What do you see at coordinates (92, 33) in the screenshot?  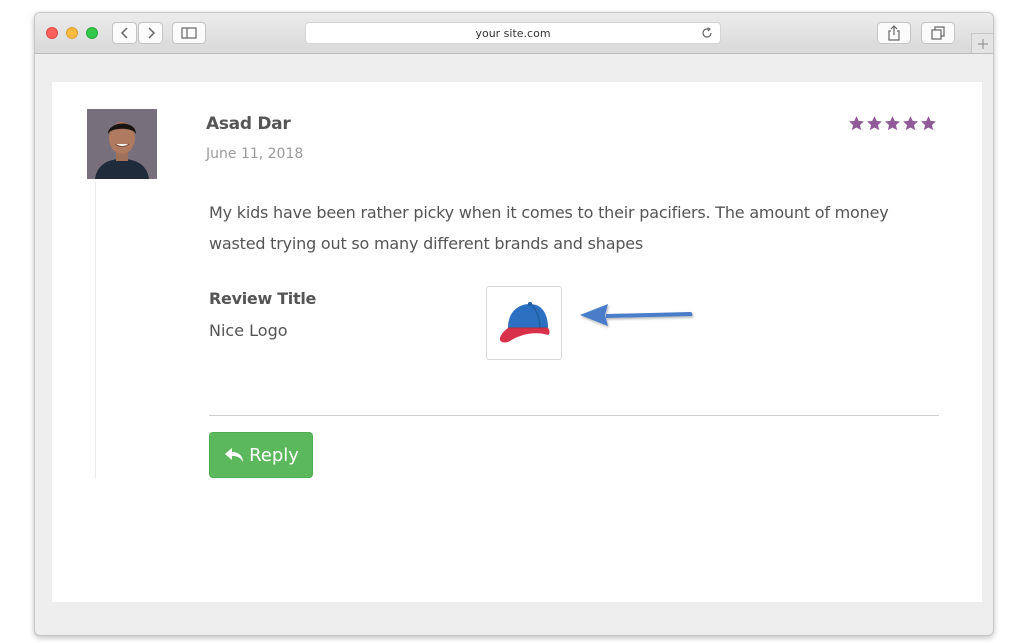 I see `maximize-window-button` at bounding box center [92, 33].